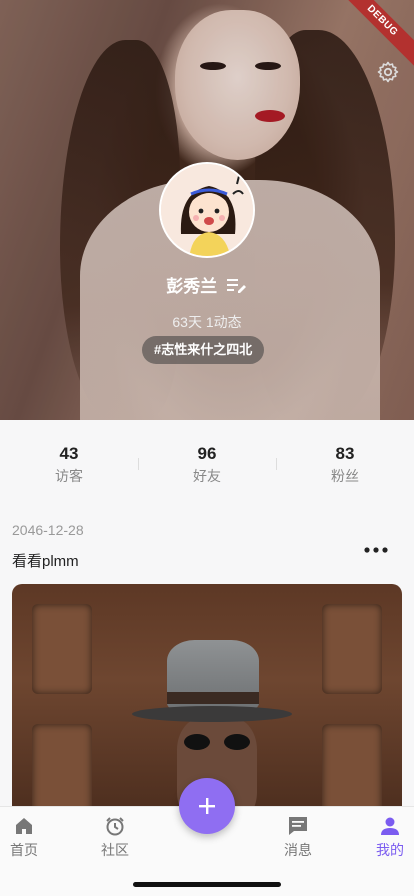 Image resolution: width=414 pixels, height=896 pixels. I want to click on plus-icon, so click(207, 806).